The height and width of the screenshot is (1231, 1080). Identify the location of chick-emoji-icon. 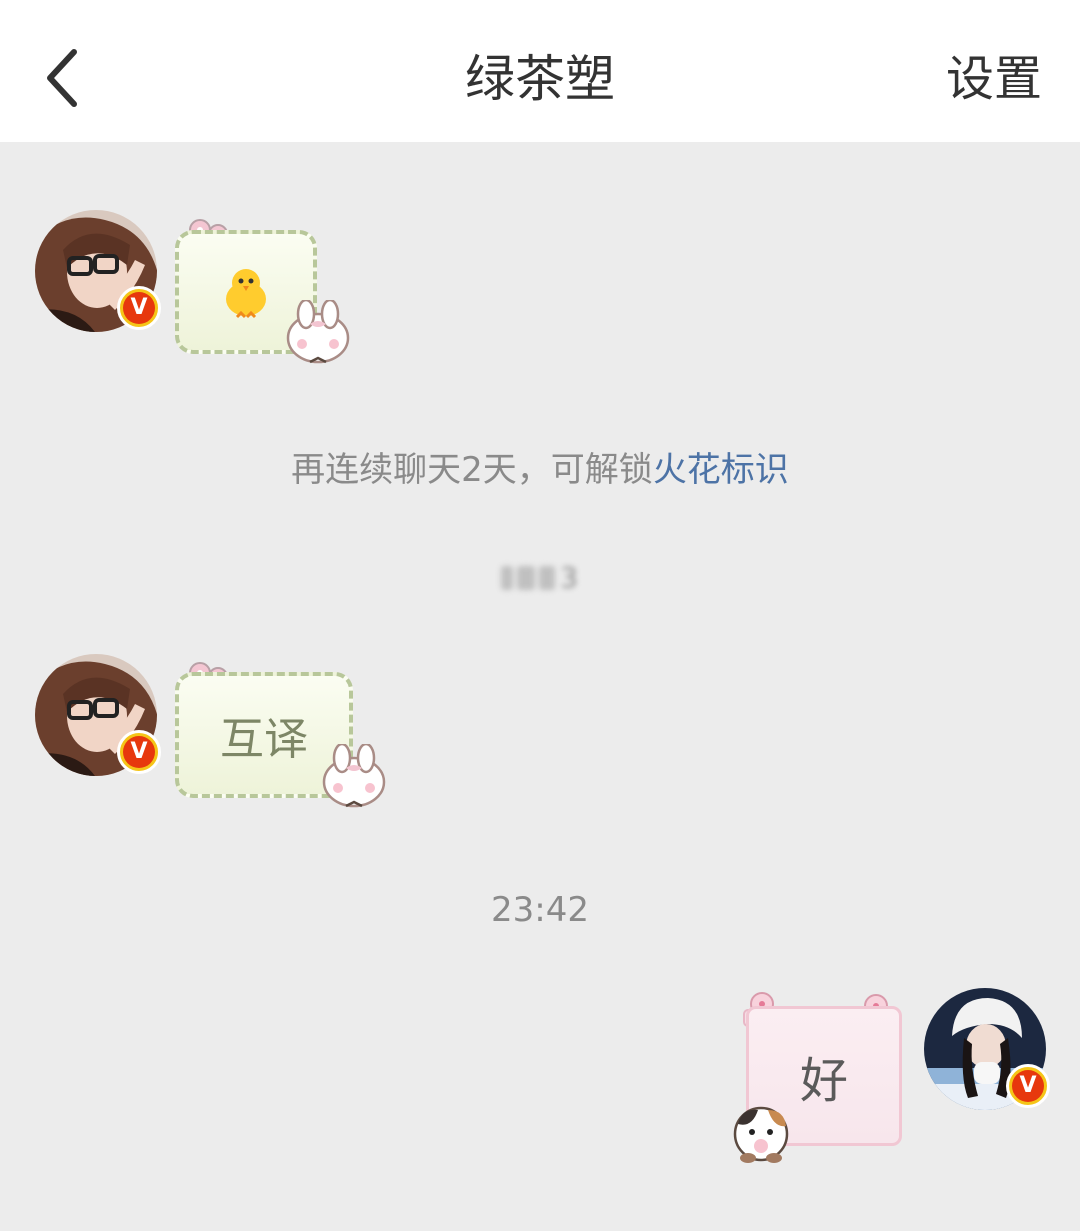
(246, 294).